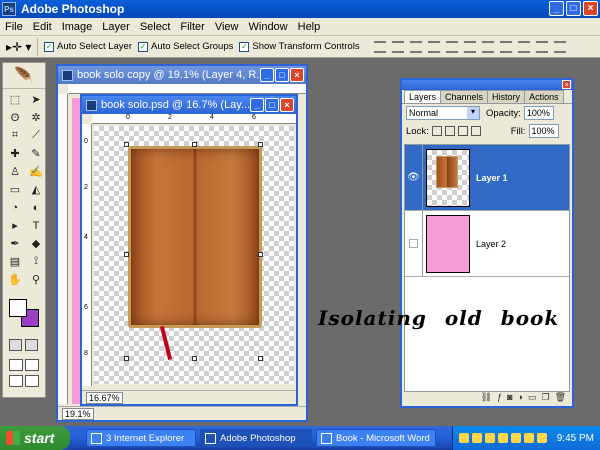  What do you see at coordinates (449, 131) in the screenshot?
I see `lock-pixels-icon` at bounding box center [449, 131].